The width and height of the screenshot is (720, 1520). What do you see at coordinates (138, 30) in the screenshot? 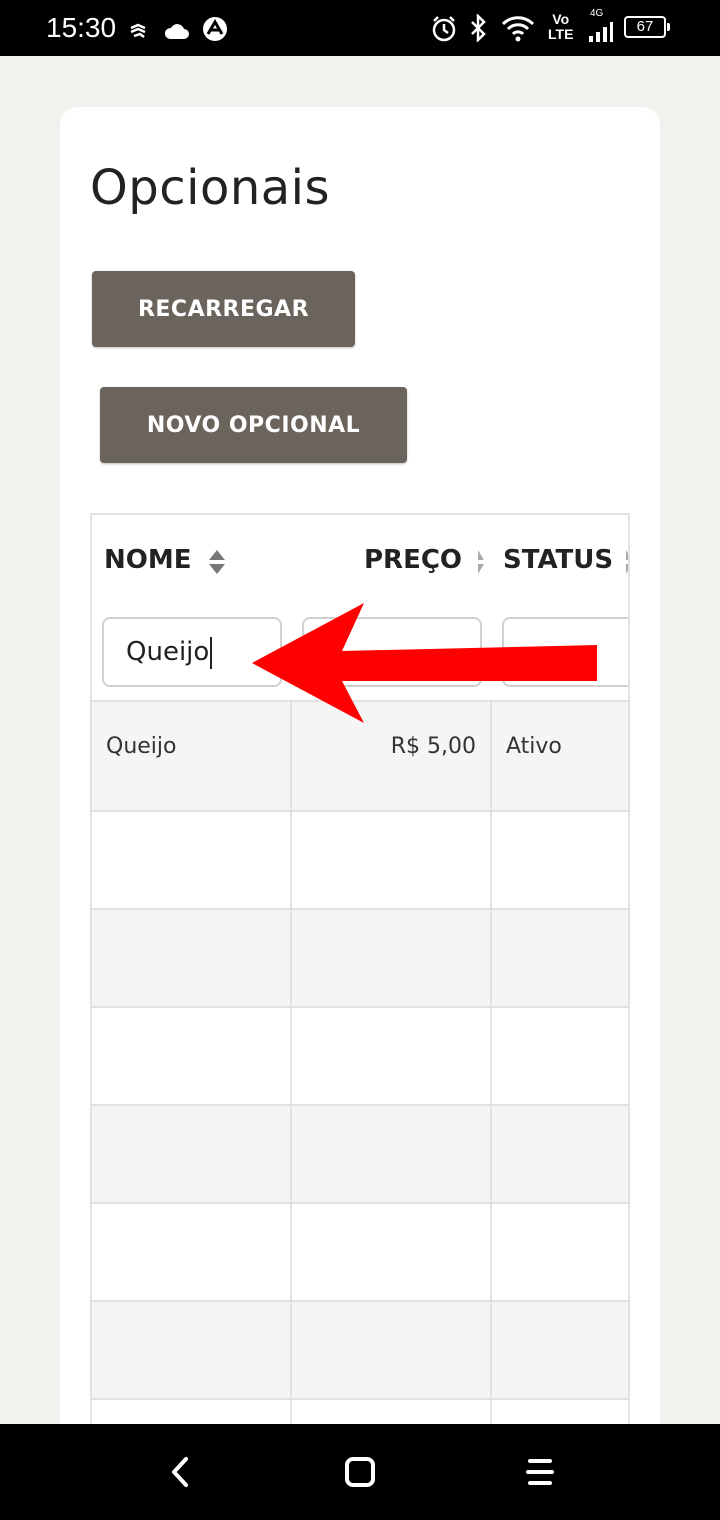
I see `sync-icon` at bounding box center [138, 30].